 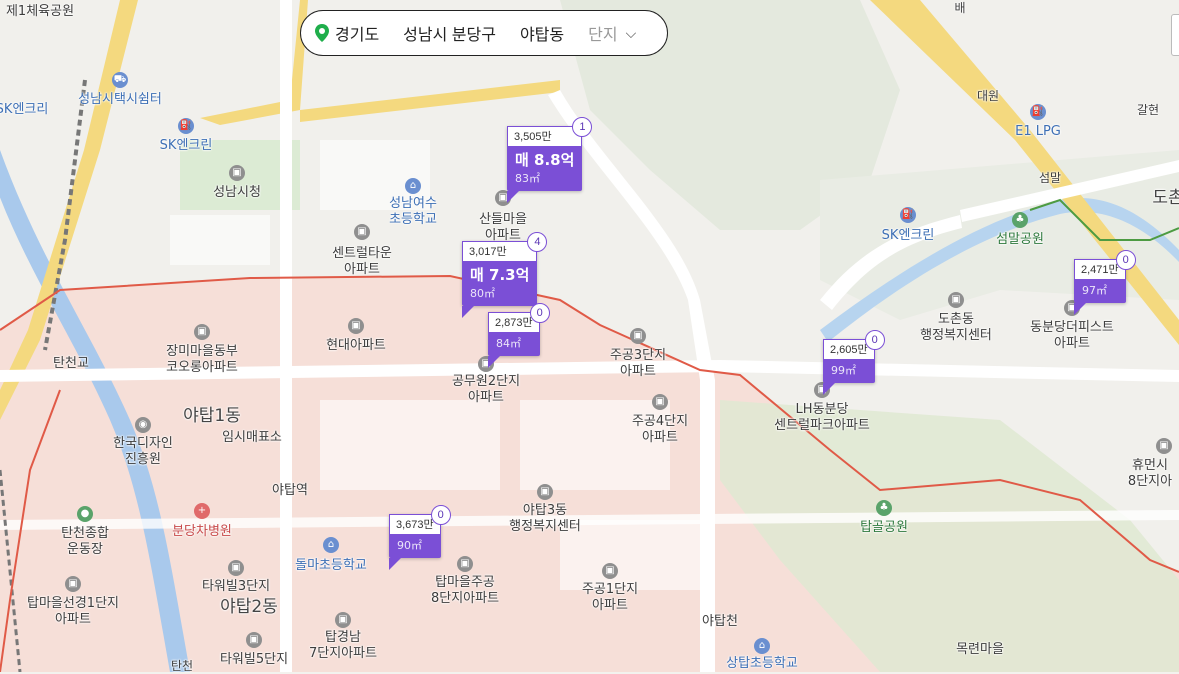 What do you see at coordinates (362, 261) in the screenshot?
I see `label-central-town: 센트럴타운 아파트` at bounding box center [362, 261].